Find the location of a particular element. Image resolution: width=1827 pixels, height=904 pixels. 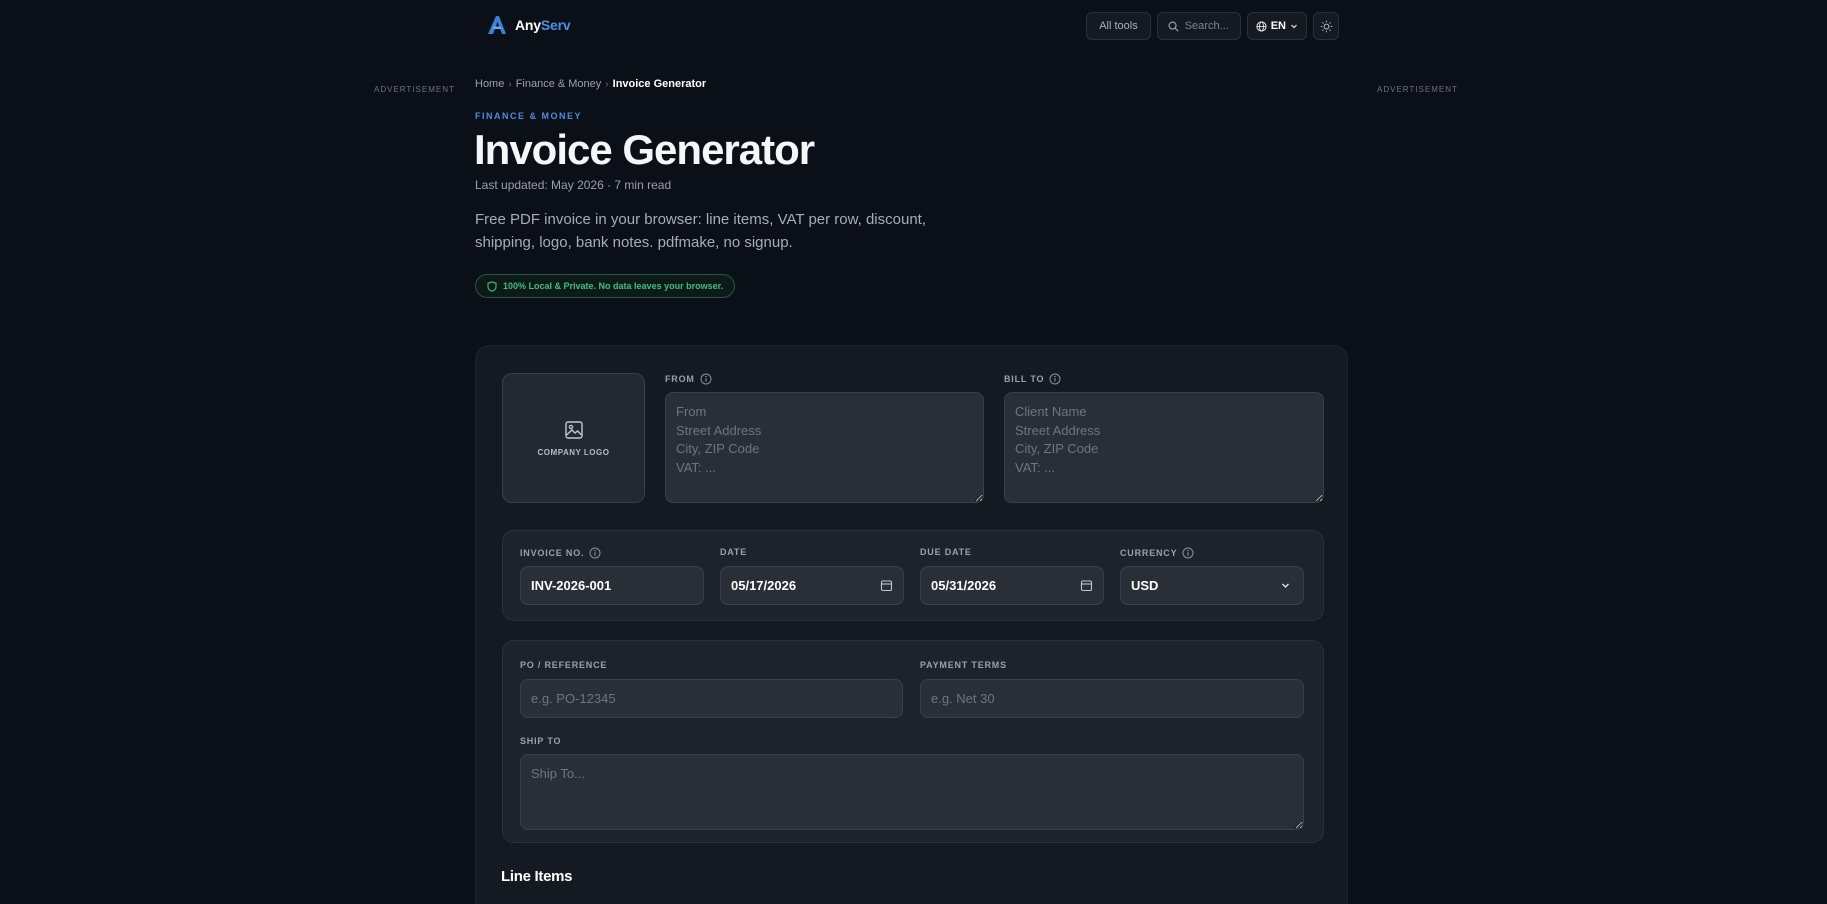

brand-name-part1: Any is located at coordinates (528, 25).